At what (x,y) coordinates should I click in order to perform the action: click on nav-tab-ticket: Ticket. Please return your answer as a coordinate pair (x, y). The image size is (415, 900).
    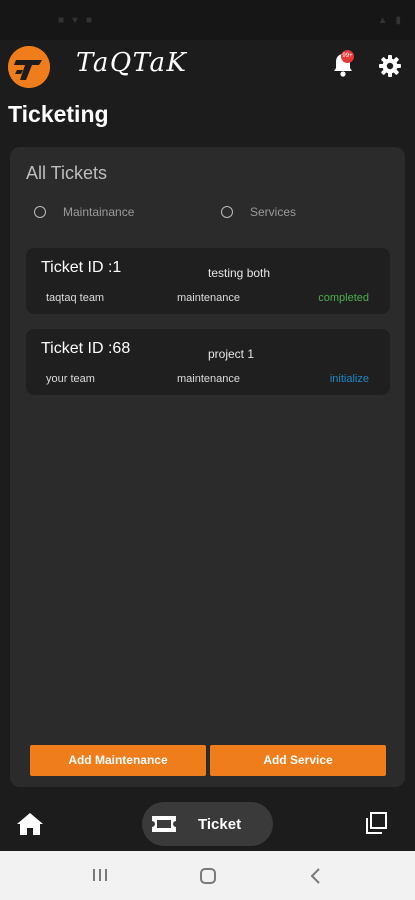
    Looking at the image, I should click on (207, 824).